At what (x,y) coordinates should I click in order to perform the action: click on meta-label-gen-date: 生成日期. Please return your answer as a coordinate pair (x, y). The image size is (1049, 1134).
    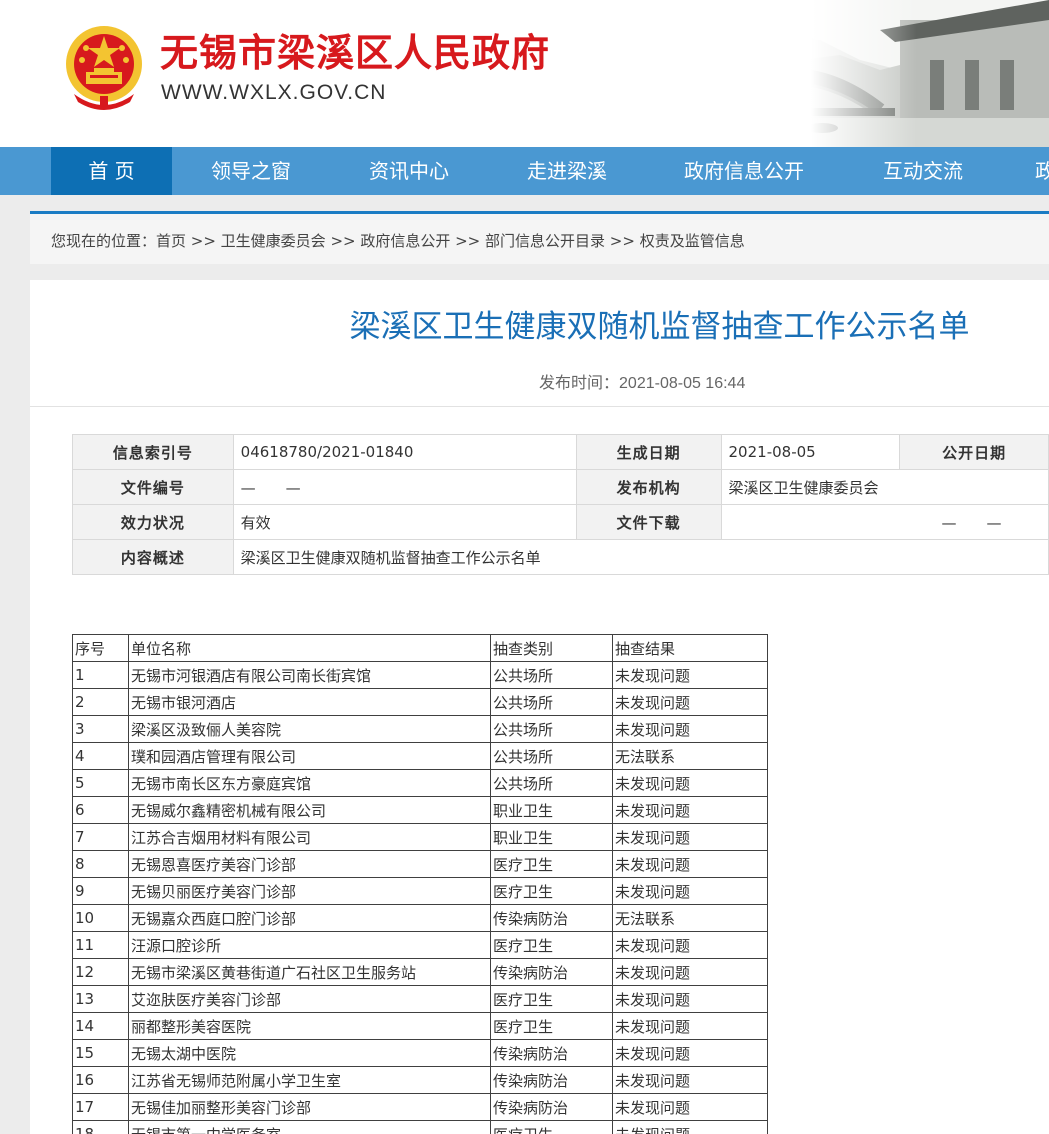
    Looking at the image, I should click on (648, 452).